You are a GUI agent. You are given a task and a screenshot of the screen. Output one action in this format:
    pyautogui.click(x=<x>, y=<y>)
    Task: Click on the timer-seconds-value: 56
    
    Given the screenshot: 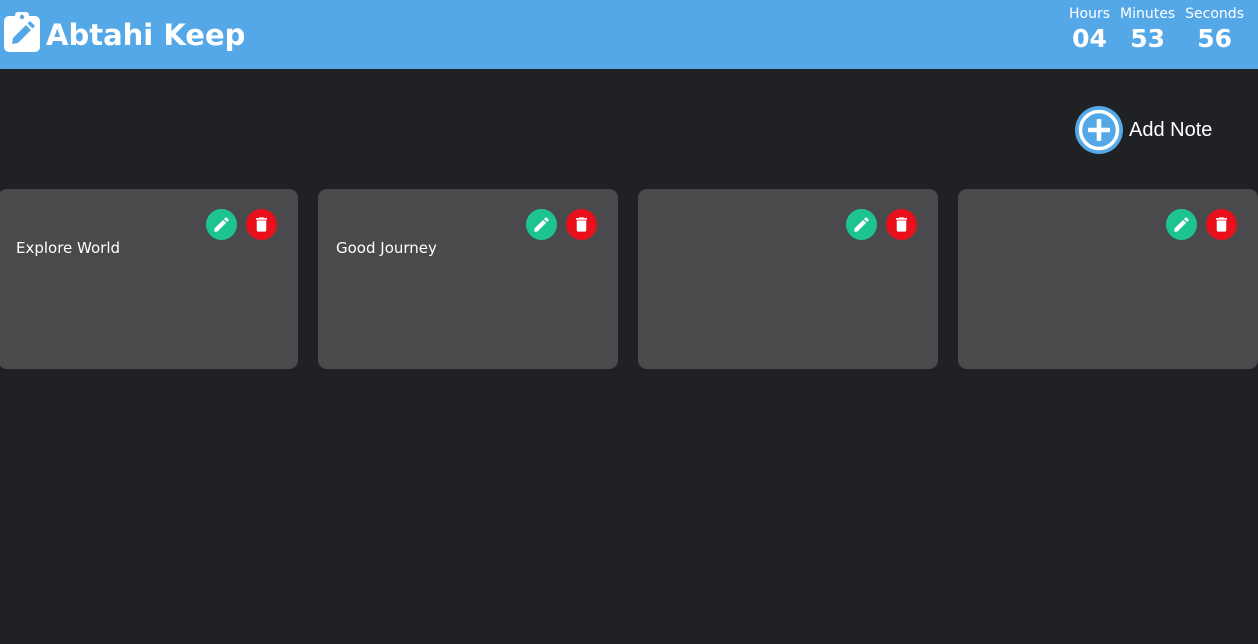 What is the action you would take?
    pyautogui.click(x=1214, y=38)
    